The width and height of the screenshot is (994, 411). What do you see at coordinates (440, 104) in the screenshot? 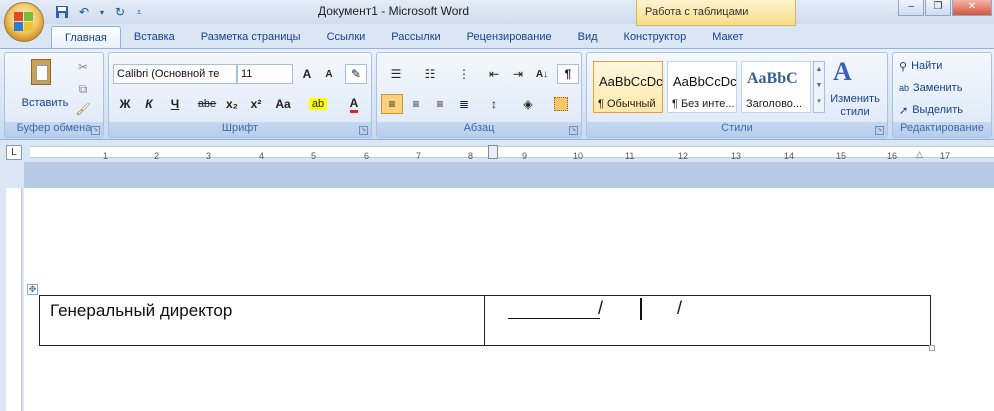
I see `align-right-icon: ≡` at bounding box center [440, 104].